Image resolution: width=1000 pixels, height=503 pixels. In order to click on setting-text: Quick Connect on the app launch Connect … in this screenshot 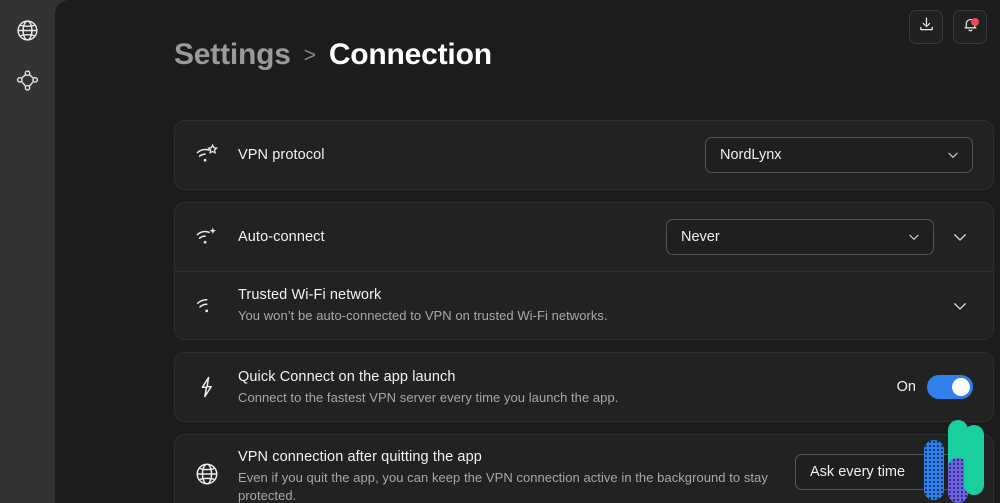, I will do `click(567, 387)`.